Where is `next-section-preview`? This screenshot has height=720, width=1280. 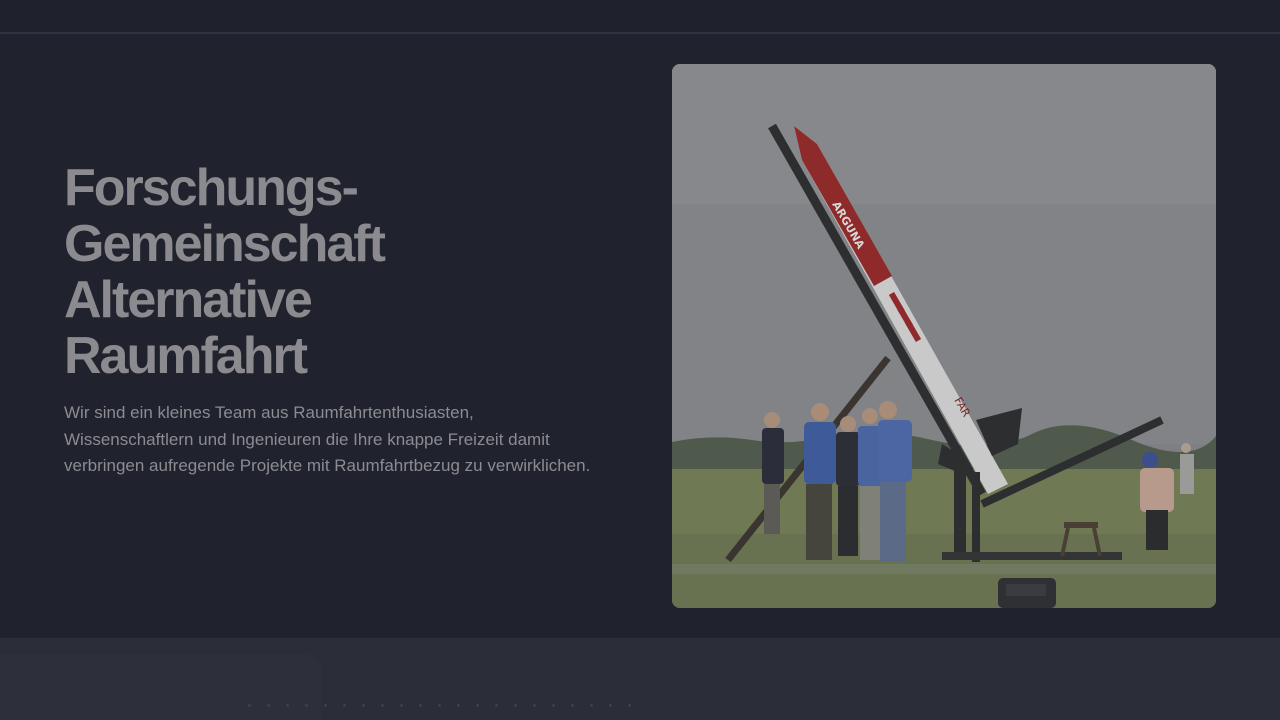 next-section-preview is located at coordinates (640, 679).